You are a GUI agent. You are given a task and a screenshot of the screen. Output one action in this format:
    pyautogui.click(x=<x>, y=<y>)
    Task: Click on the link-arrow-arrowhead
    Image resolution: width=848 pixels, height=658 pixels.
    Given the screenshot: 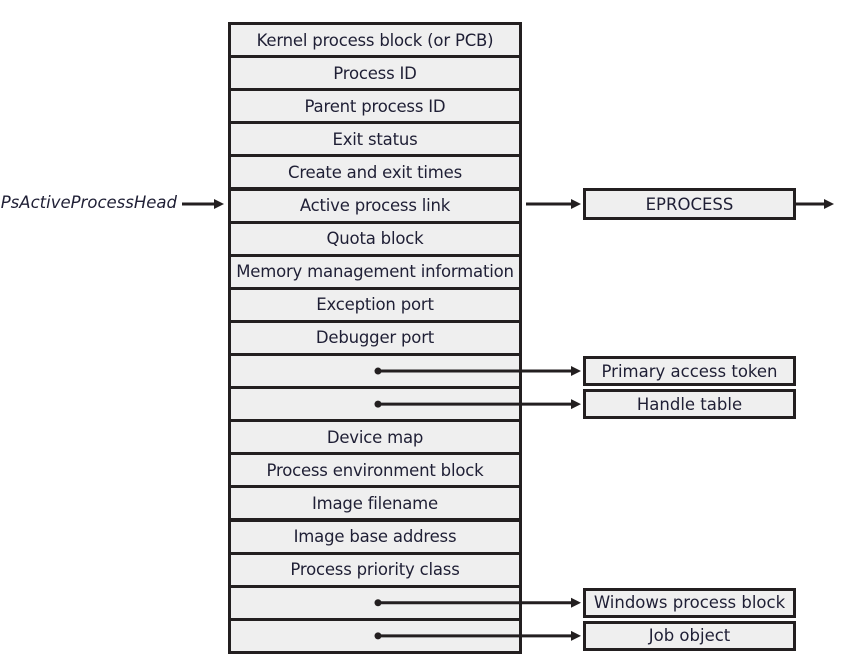 What is the action you would take?
    pyautogui.click(x=576, y=204)
    